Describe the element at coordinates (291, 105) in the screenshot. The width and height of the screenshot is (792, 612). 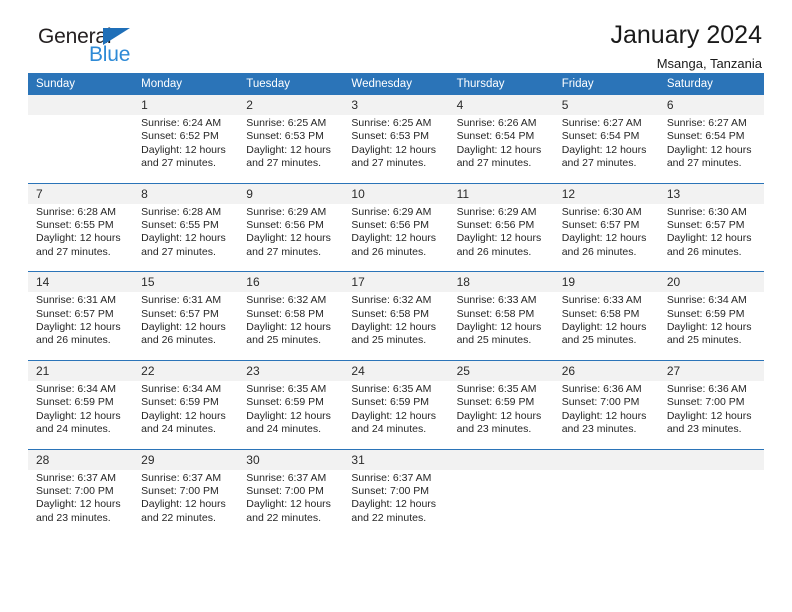
I see `day-number: 2` at that location.